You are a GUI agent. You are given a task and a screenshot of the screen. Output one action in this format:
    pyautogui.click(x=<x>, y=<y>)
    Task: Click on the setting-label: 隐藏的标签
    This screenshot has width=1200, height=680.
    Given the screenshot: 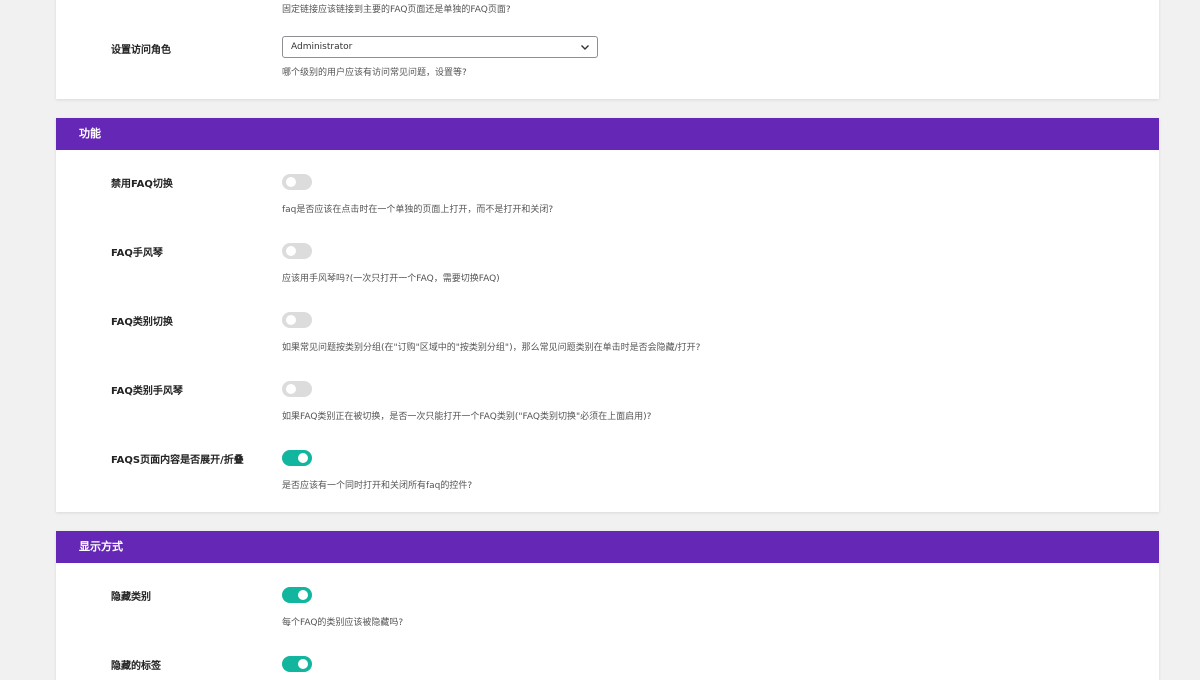 What is the action you would take?
    pyautogui.click(x=136, y=666)
    